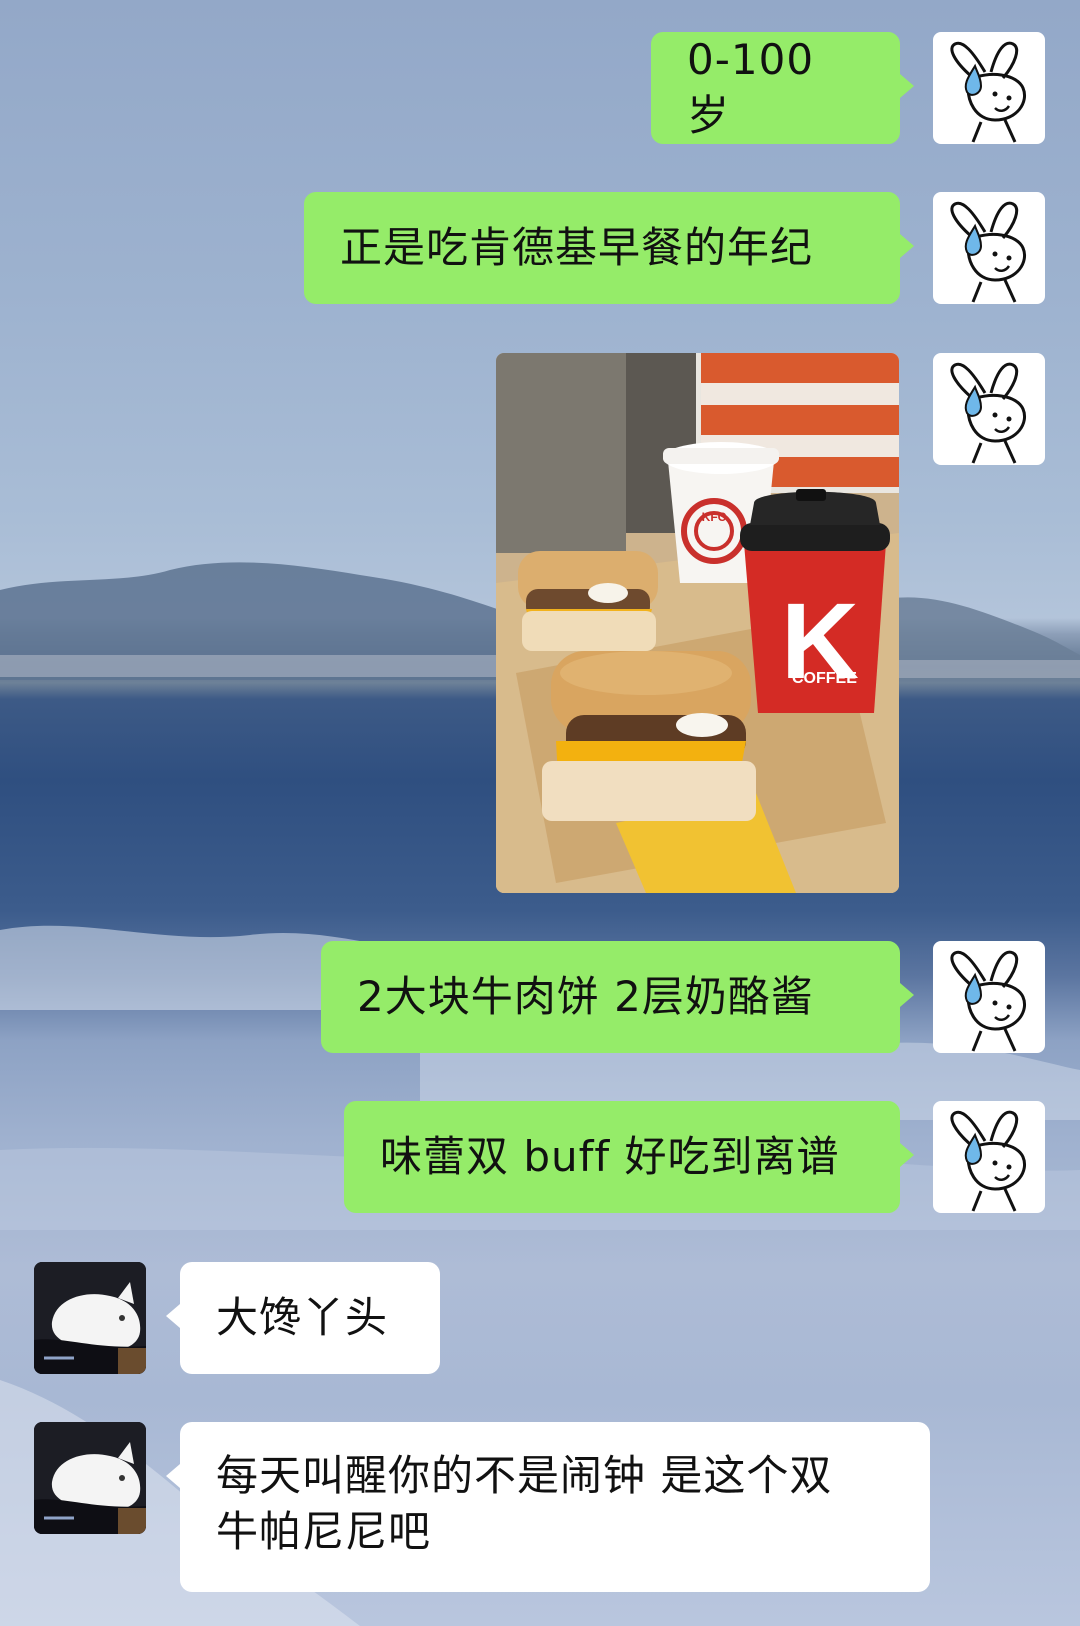  Describe the element at coordinates (714, 517) in the screenshot. I see `small-cup-brand: KFC` at that location.